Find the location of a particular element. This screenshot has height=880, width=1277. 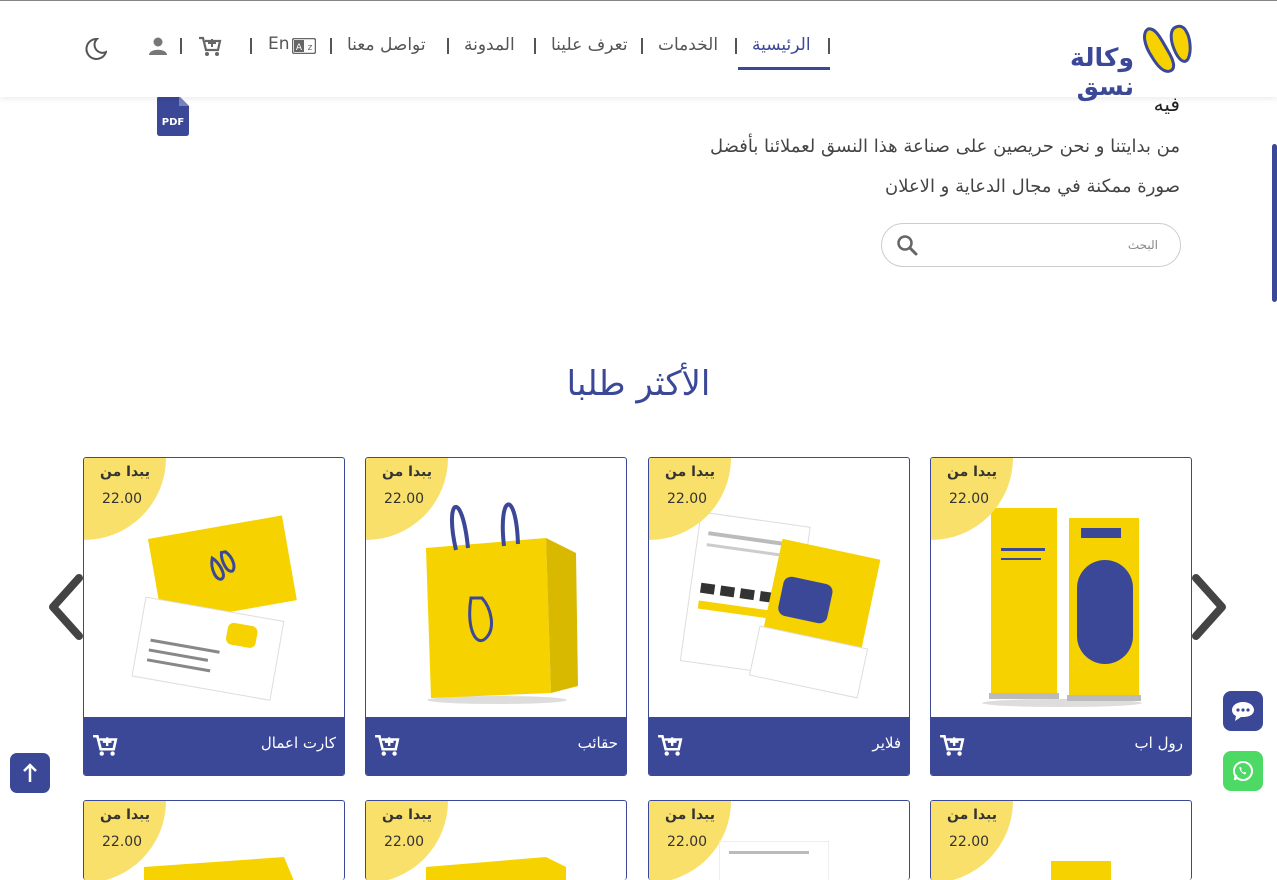

whatsapp-icon is located at coordinates (1243, 771).